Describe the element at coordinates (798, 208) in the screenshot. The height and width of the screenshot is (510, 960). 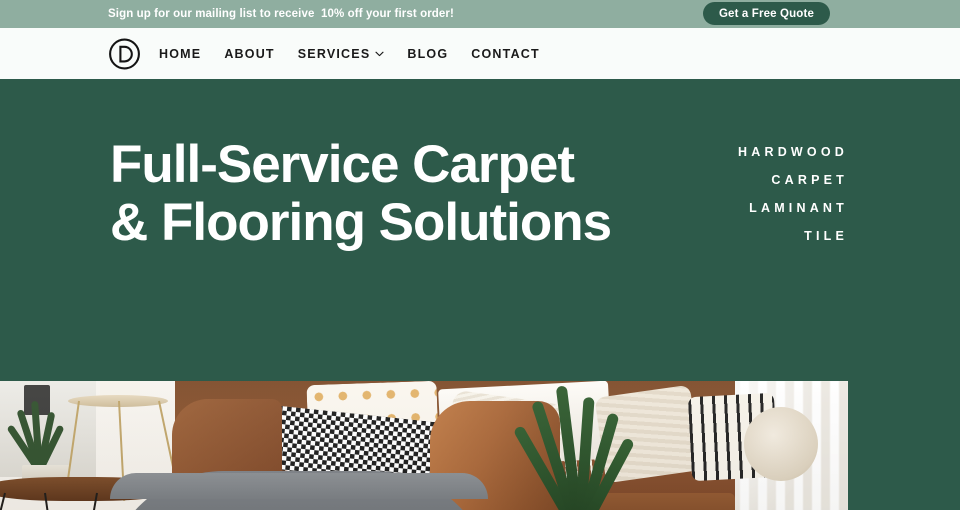
I see `service-item-laminant: Laminant` at that location.